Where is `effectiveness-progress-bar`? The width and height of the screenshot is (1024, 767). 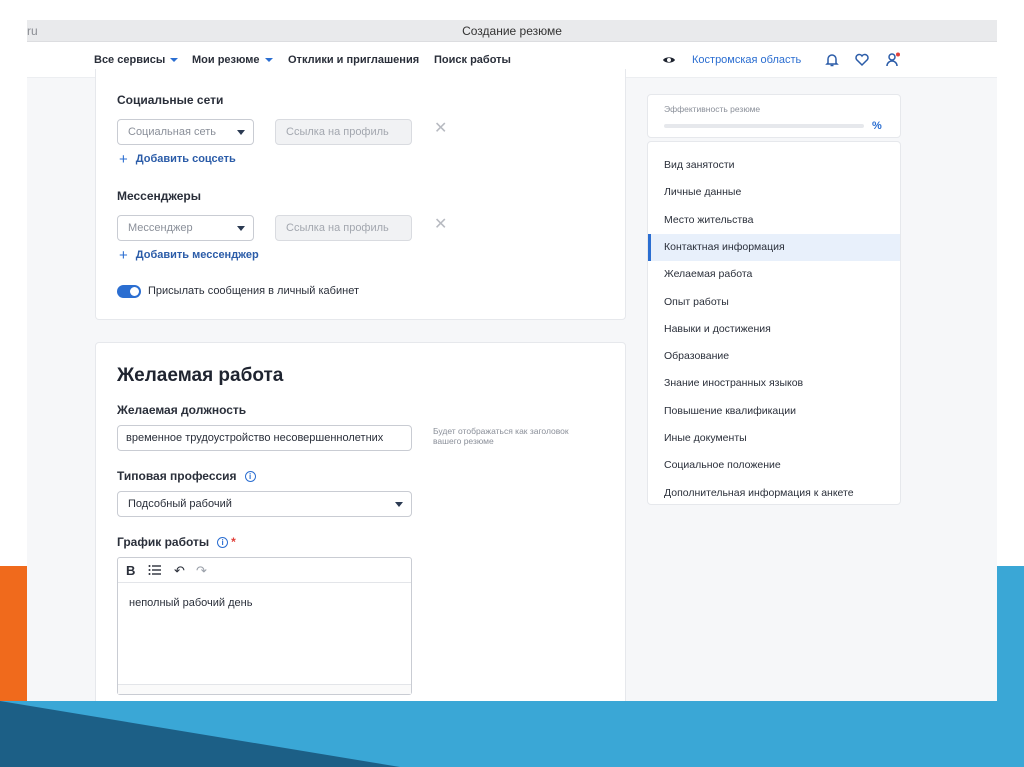 effectiveness-progress-bar is located at coordinates (764, 126).